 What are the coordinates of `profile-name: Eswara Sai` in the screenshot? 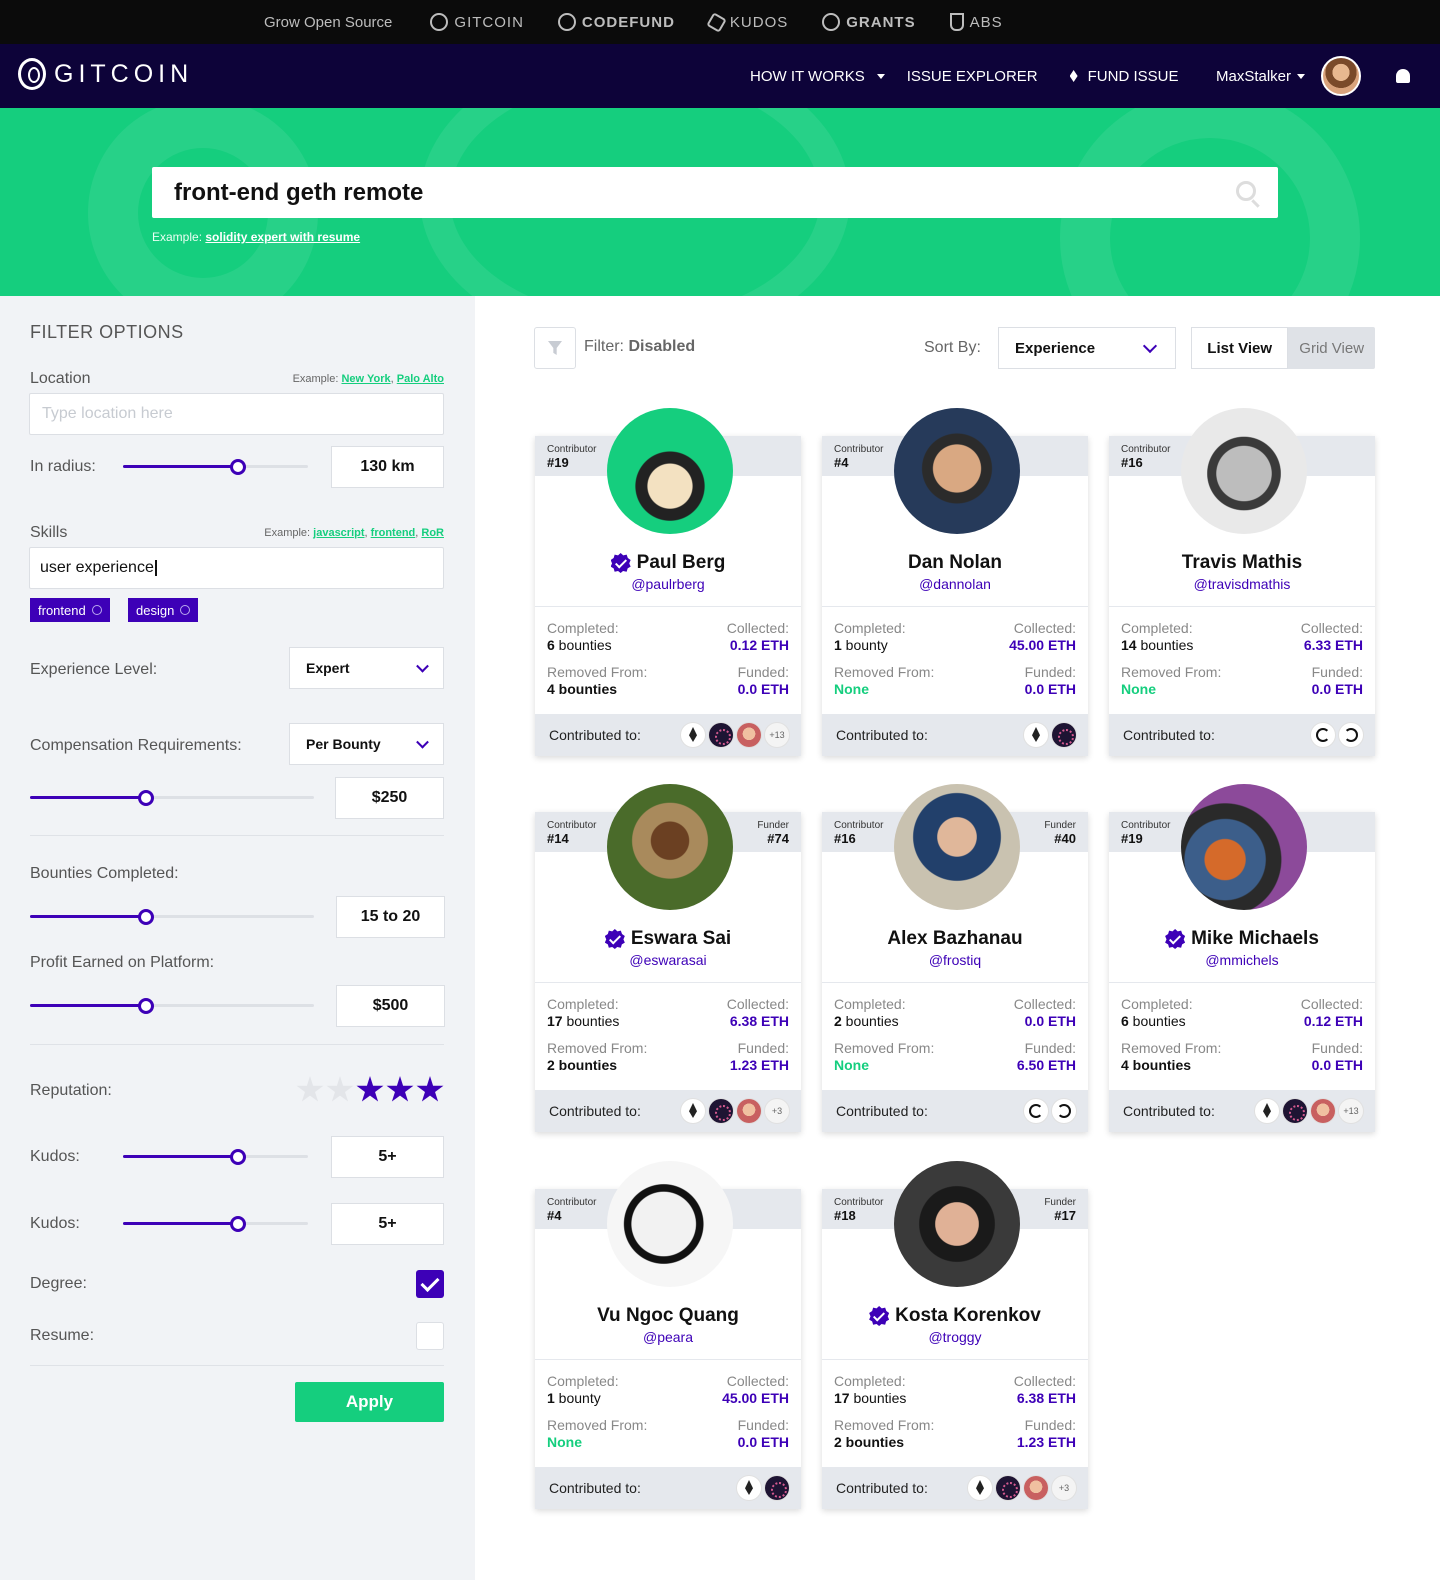 It's located at (668, 939).